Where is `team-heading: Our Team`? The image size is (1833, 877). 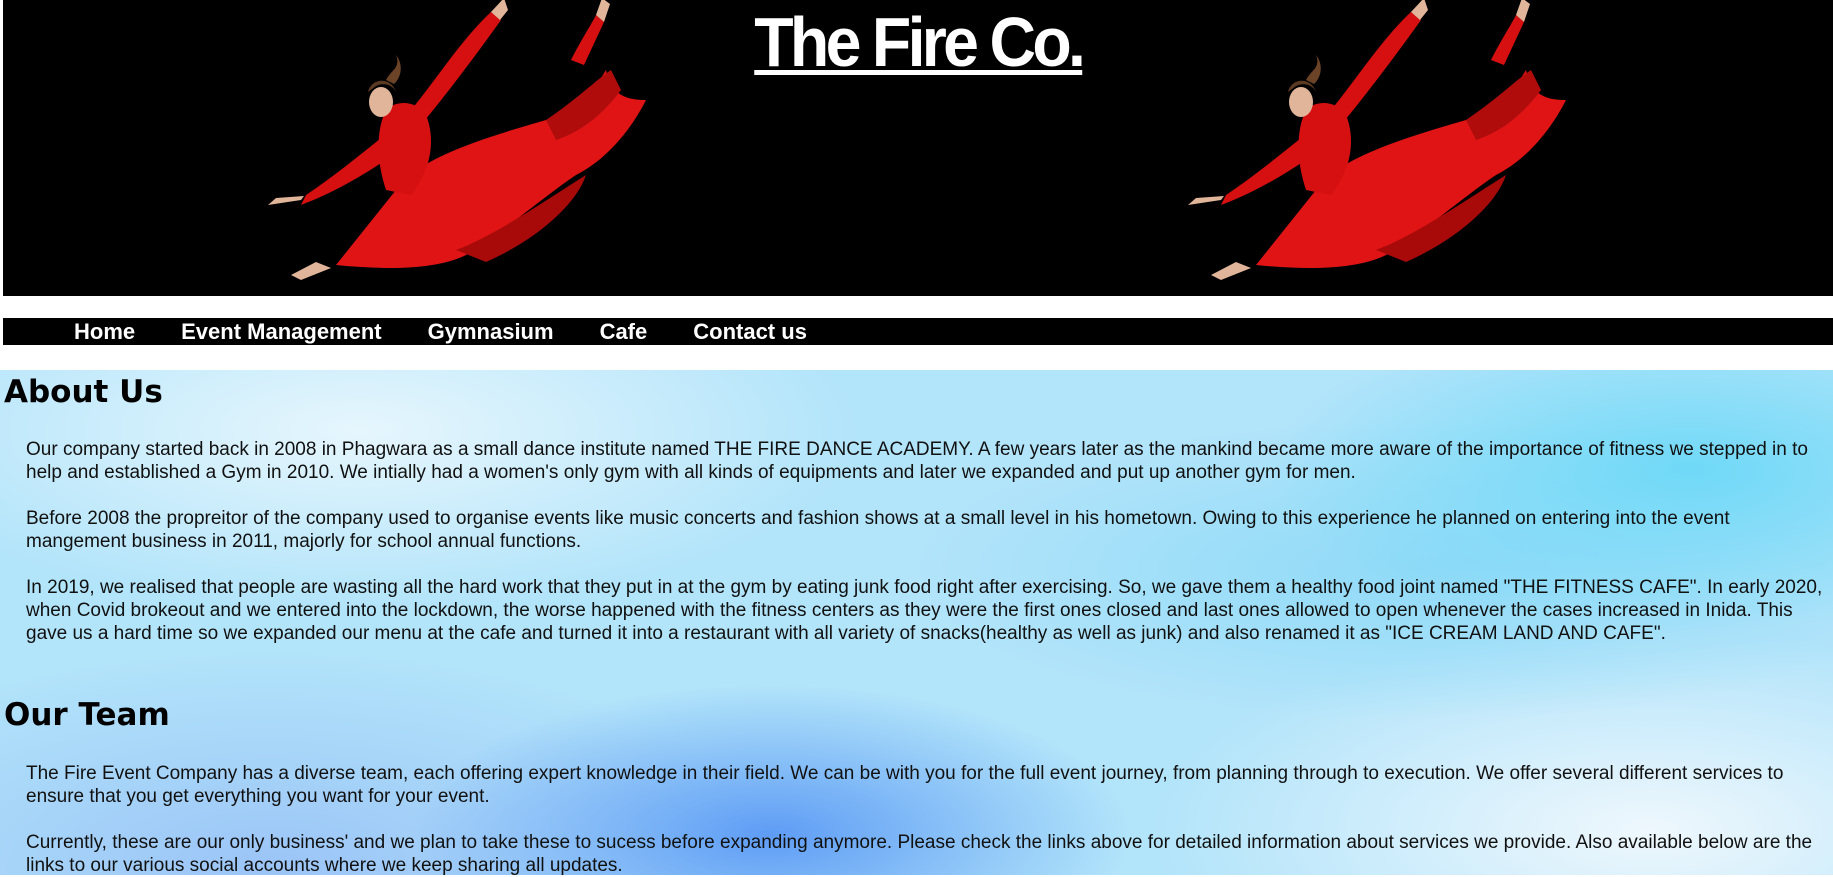 team-heading: Our Team is located at coordinates (87, 715).